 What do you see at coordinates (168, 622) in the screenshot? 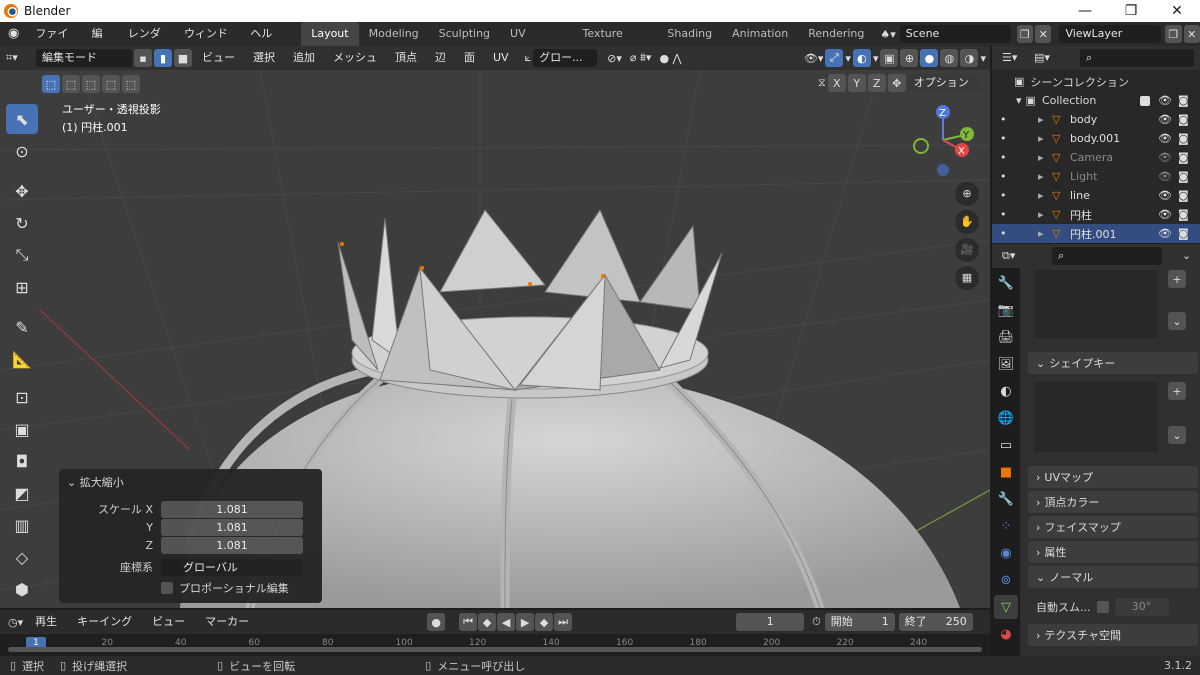
I see `timeline-view-menu: ビュー` at bounding box center [168, 622].